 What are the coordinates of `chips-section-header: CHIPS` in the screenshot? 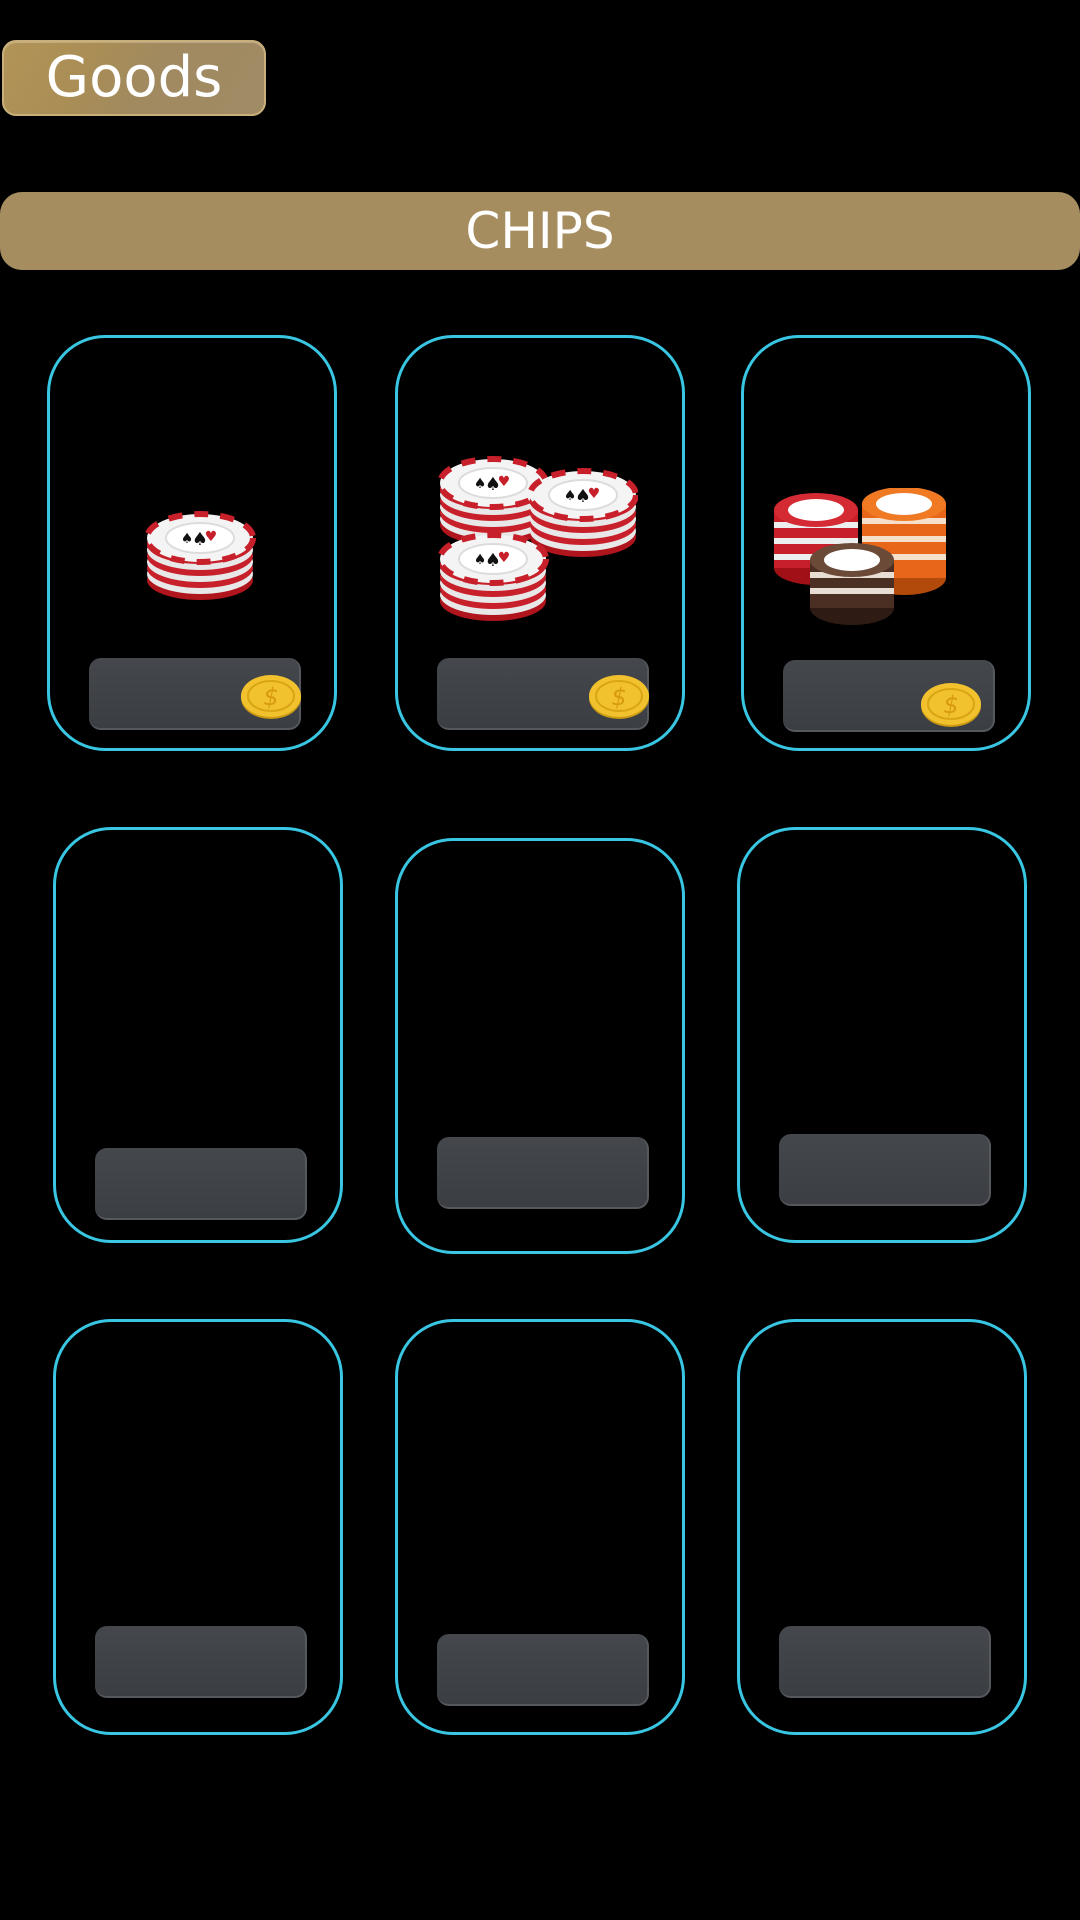 It's located at (540, 231).